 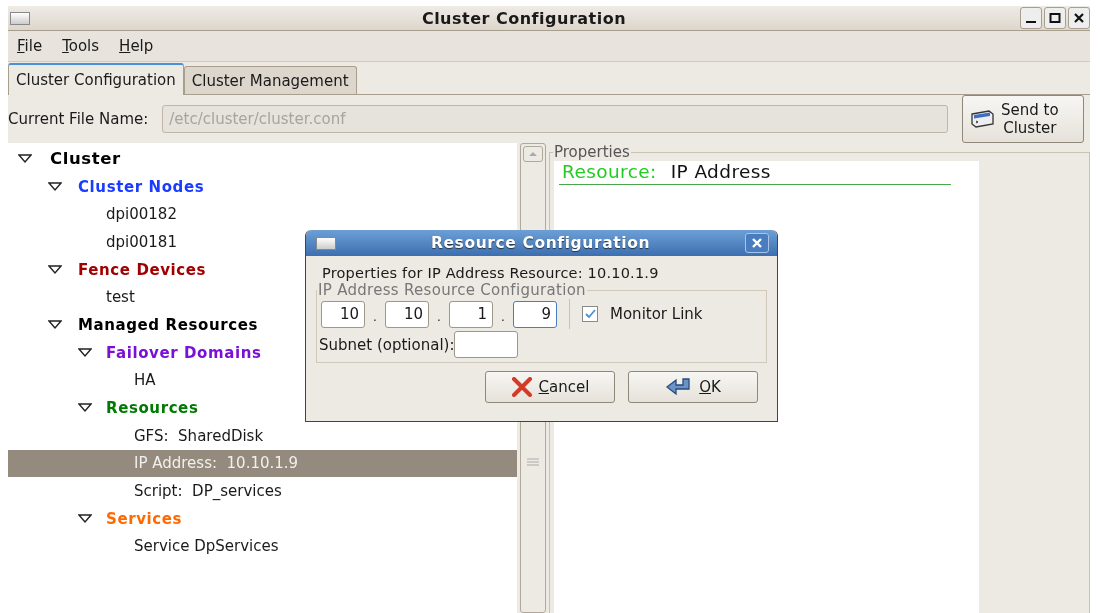 I want to click on properties-legend: Properties, so click(x=592, y=152).